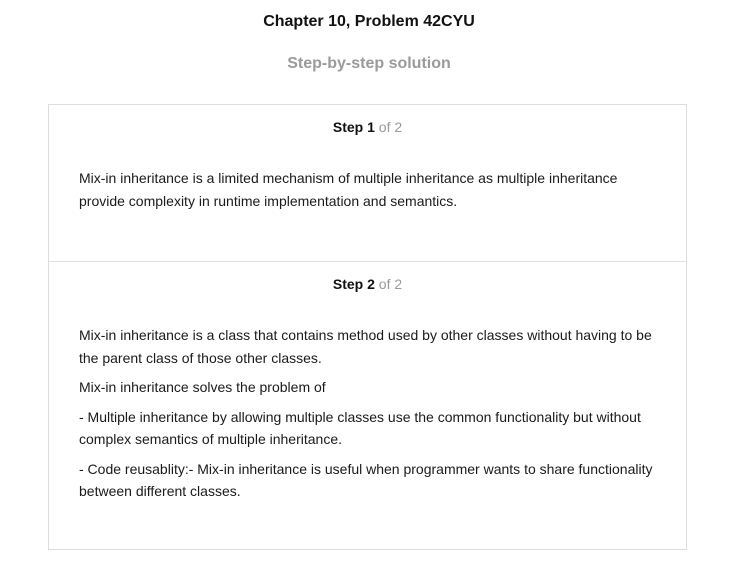  Describe the element at coordinates (353, 284) in the screenshot. I see `step-label: Step 2` at that location.